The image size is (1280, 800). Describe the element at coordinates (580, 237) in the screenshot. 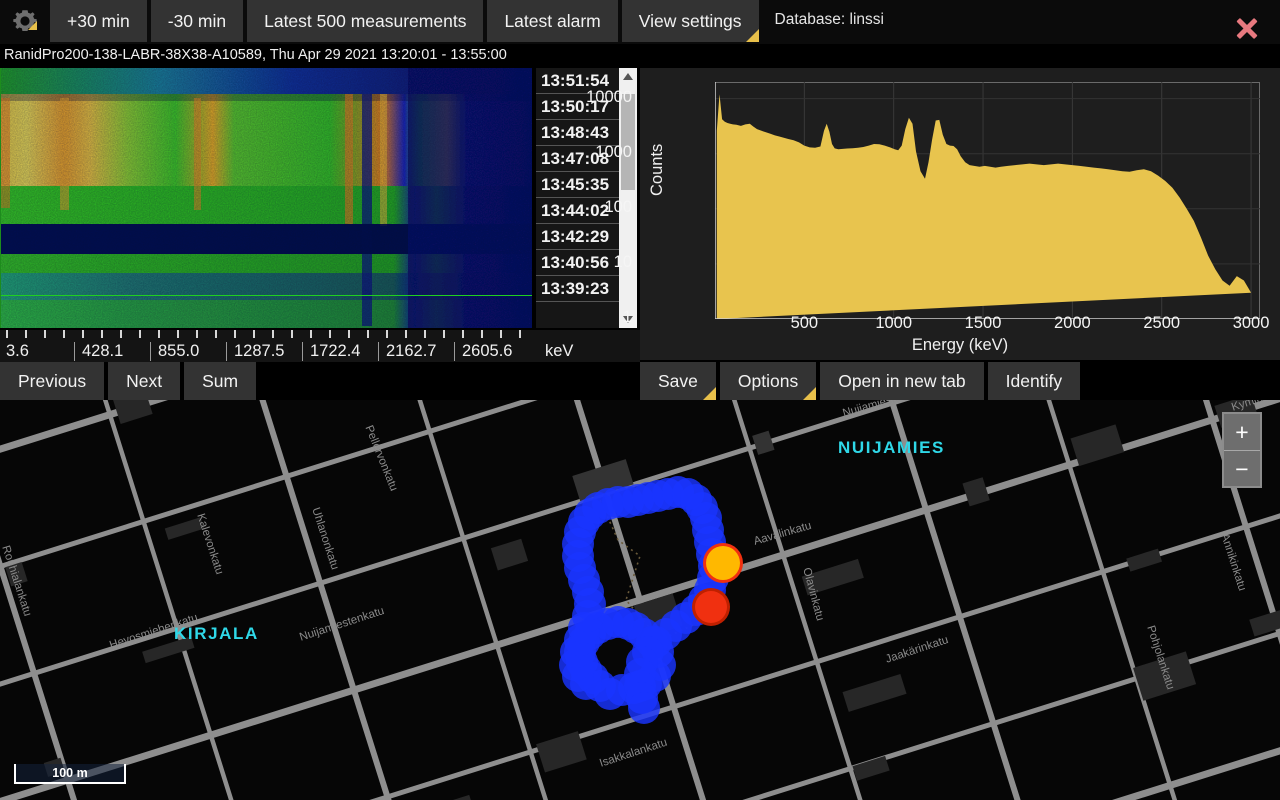

I see `time-list-item: 13:42:29` at that location.